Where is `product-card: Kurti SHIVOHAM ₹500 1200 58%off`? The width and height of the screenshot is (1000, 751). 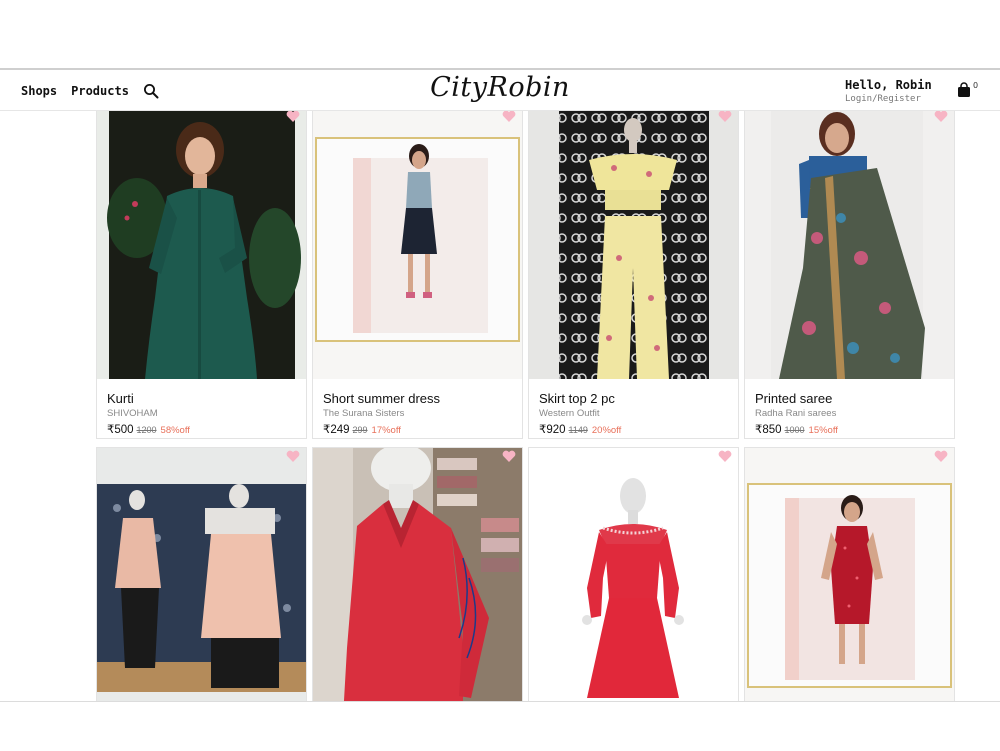 product-card: Kurti SHIVOHAM ₹500 1200 58%off is located at coordinates (201, 275).